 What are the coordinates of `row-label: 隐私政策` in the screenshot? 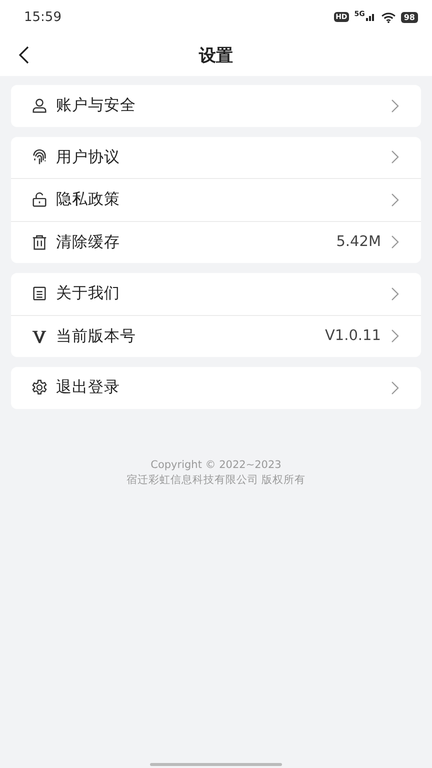 It's located at (88, 199).